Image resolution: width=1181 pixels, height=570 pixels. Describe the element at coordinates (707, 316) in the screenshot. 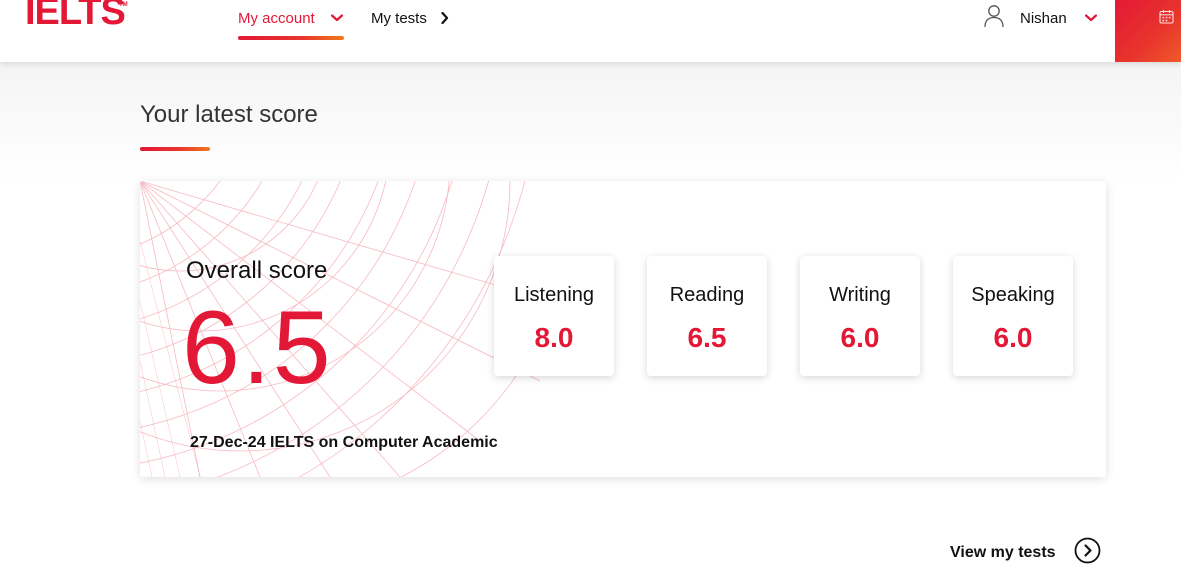

I see `band-card-reading: Reading 6.5` at that location.